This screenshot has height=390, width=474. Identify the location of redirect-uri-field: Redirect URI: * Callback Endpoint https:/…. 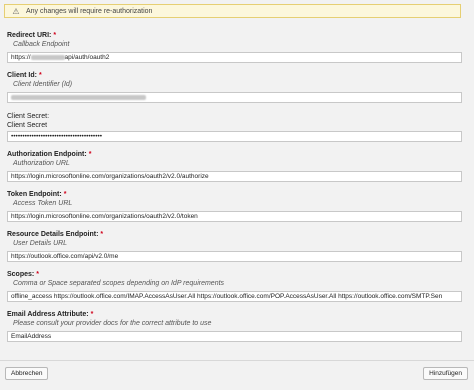
(234, 47).